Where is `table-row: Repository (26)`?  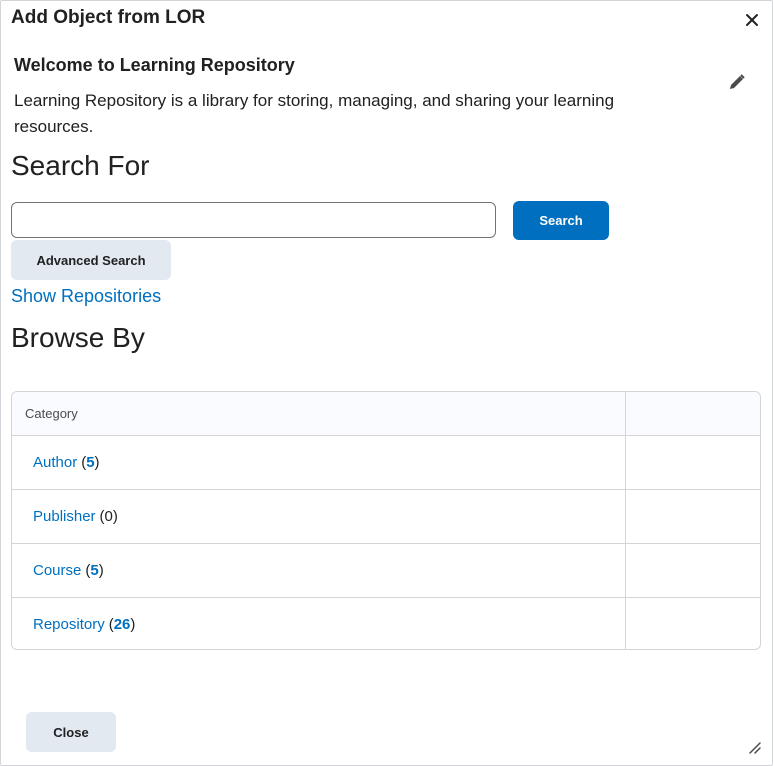 table-row: Repository (26) is located at coordinates (386, 623).